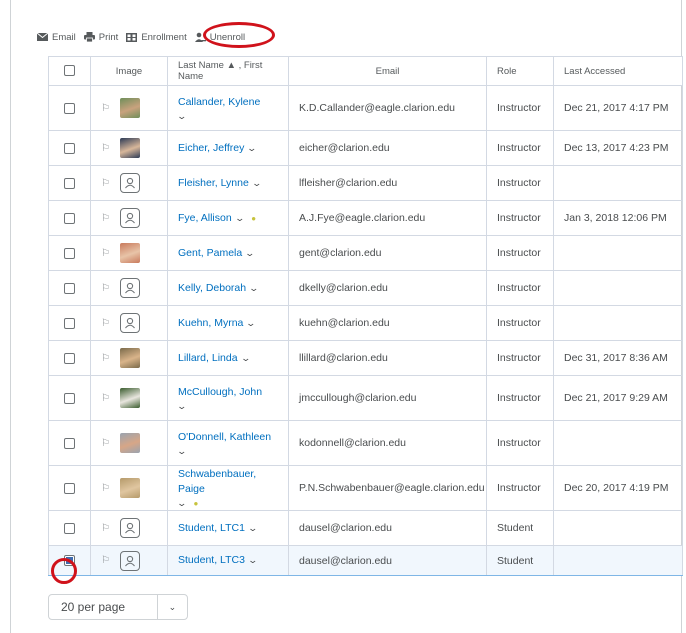  Describe the element at coordinates (387, 288) in the screenshot. I see `email-cell: dkelly@clarion.edu` at that location.